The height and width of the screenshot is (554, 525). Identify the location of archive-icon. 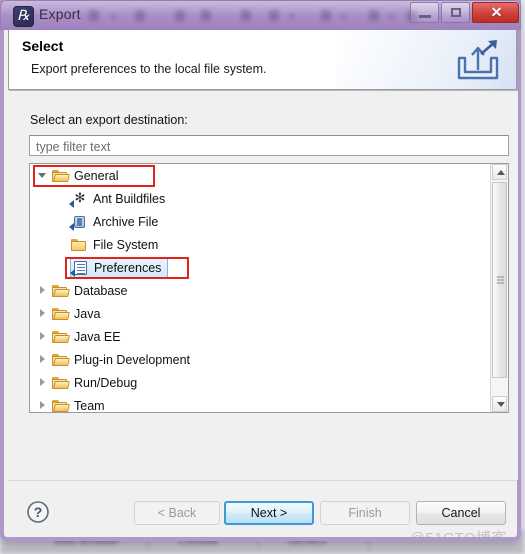
(79, 222).